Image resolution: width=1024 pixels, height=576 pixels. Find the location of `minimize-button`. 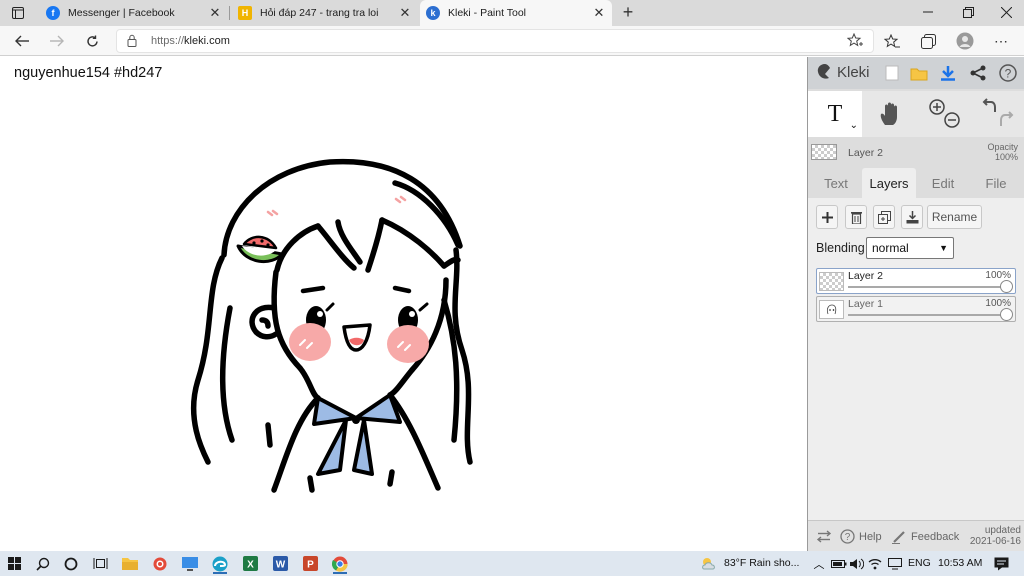

minimize-button is located at coordinates (928, 12).